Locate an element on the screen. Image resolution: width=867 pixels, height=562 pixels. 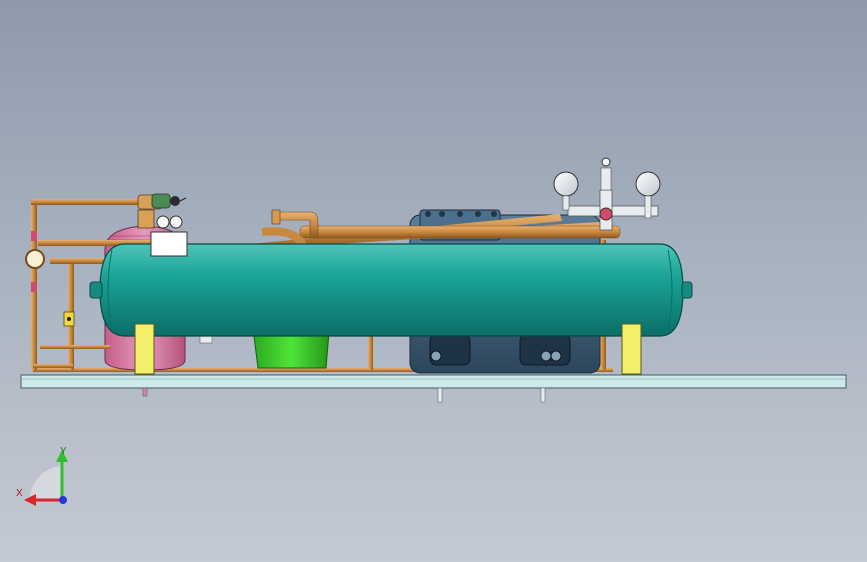
nameplate is located at coordinates (169, 236).